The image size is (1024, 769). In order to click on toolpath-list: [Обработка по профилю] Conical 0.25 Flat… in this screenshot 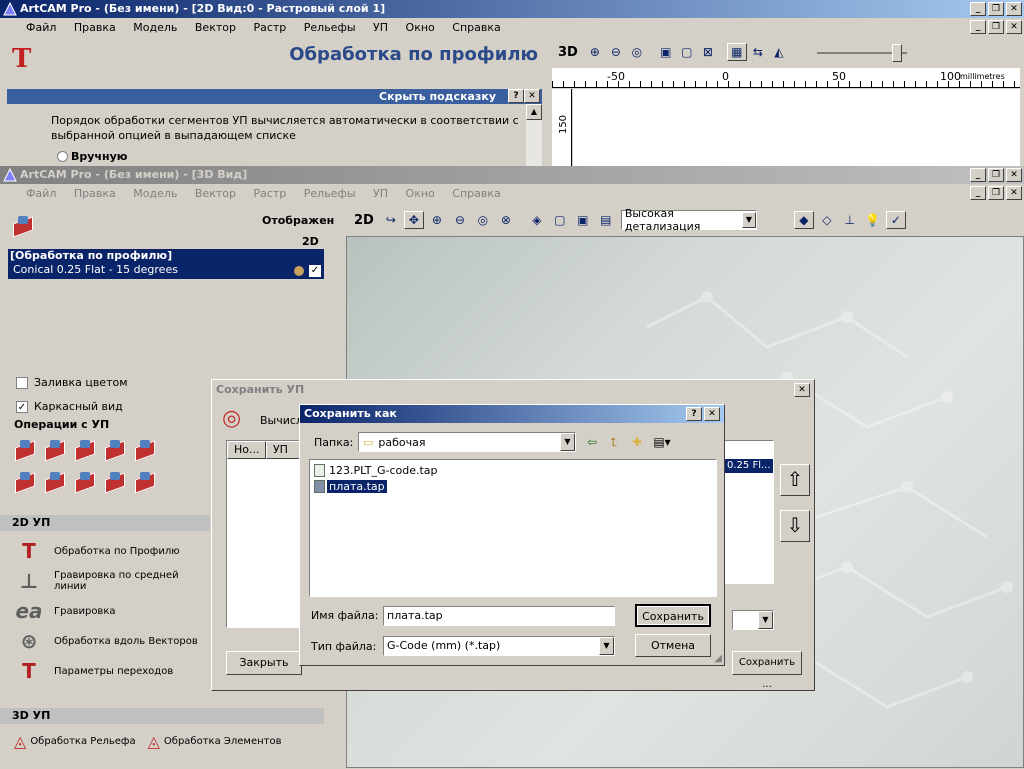, I will do `click(166, 264)`.